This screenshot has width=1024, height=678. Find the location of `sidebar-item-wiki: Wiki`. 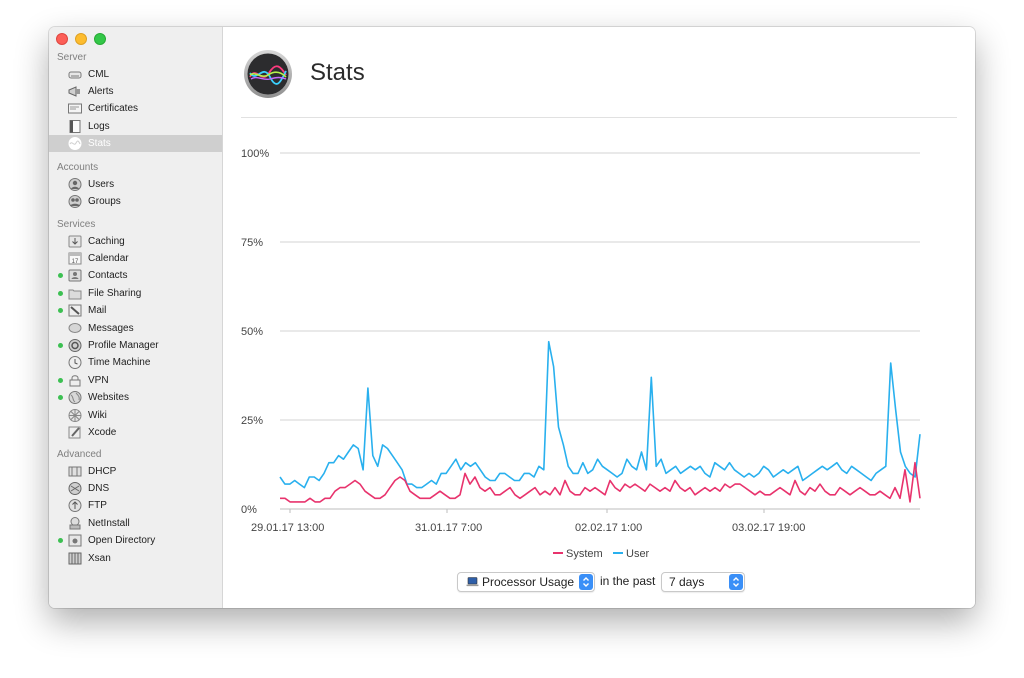

sidebar-item-wiki: Wiki is located at coordinates (135, 415).